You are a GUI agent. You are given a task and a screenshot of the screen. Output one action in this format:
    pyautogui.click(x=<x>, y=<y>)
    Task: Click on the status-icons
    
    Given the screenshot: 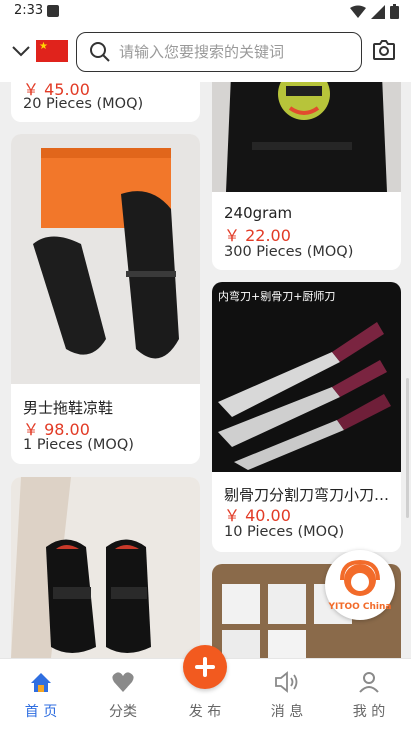 What is the action you would take?
    pyautogui.click(x=374, y=11)
    